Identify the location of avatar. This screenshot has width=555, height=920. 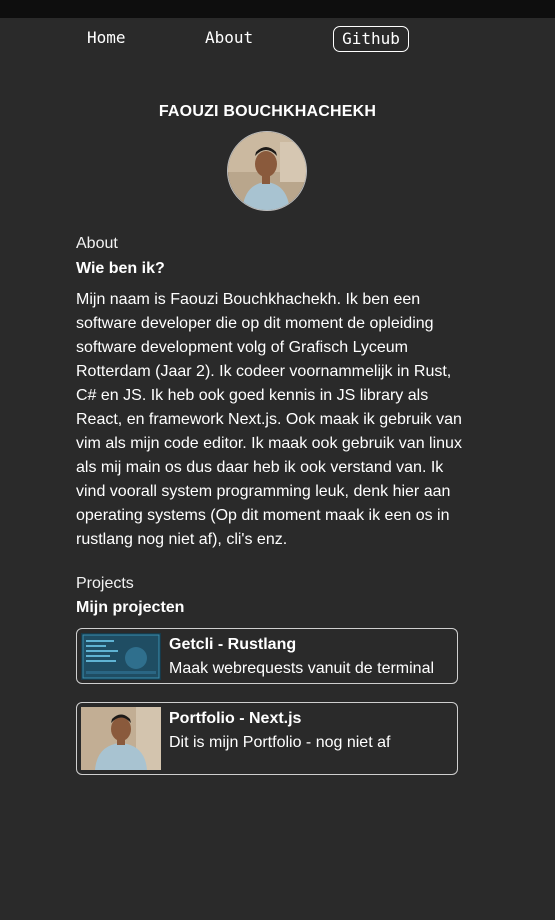
(267, 171).